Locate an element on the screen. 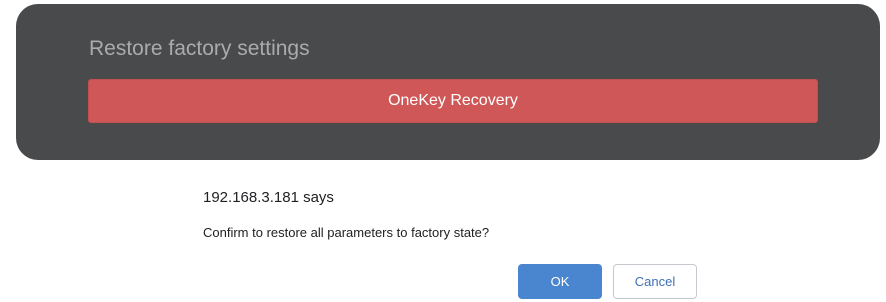 Image resolution: width=886 pixels, height=302 pixels. cancel-button: Cancel is located at coordinates (655, 281).